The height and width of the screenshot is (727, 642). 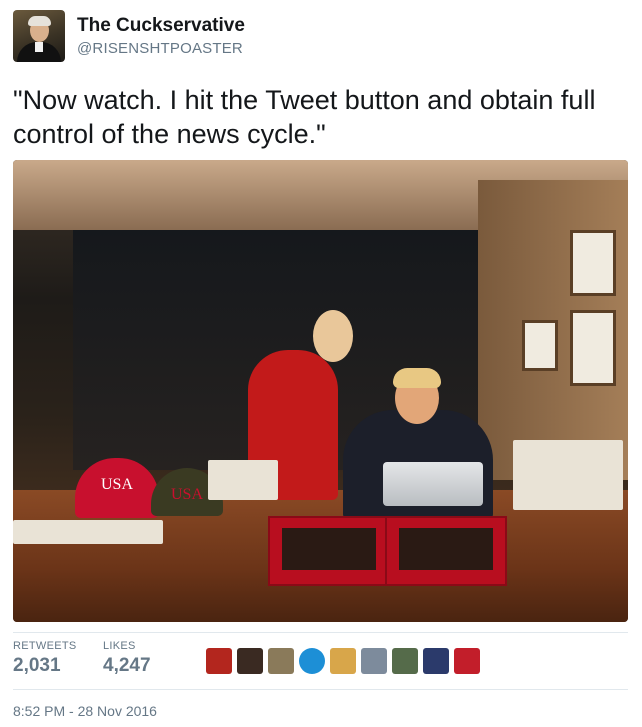 I want to click on avatar-crowd, so click(x=405, y=661).